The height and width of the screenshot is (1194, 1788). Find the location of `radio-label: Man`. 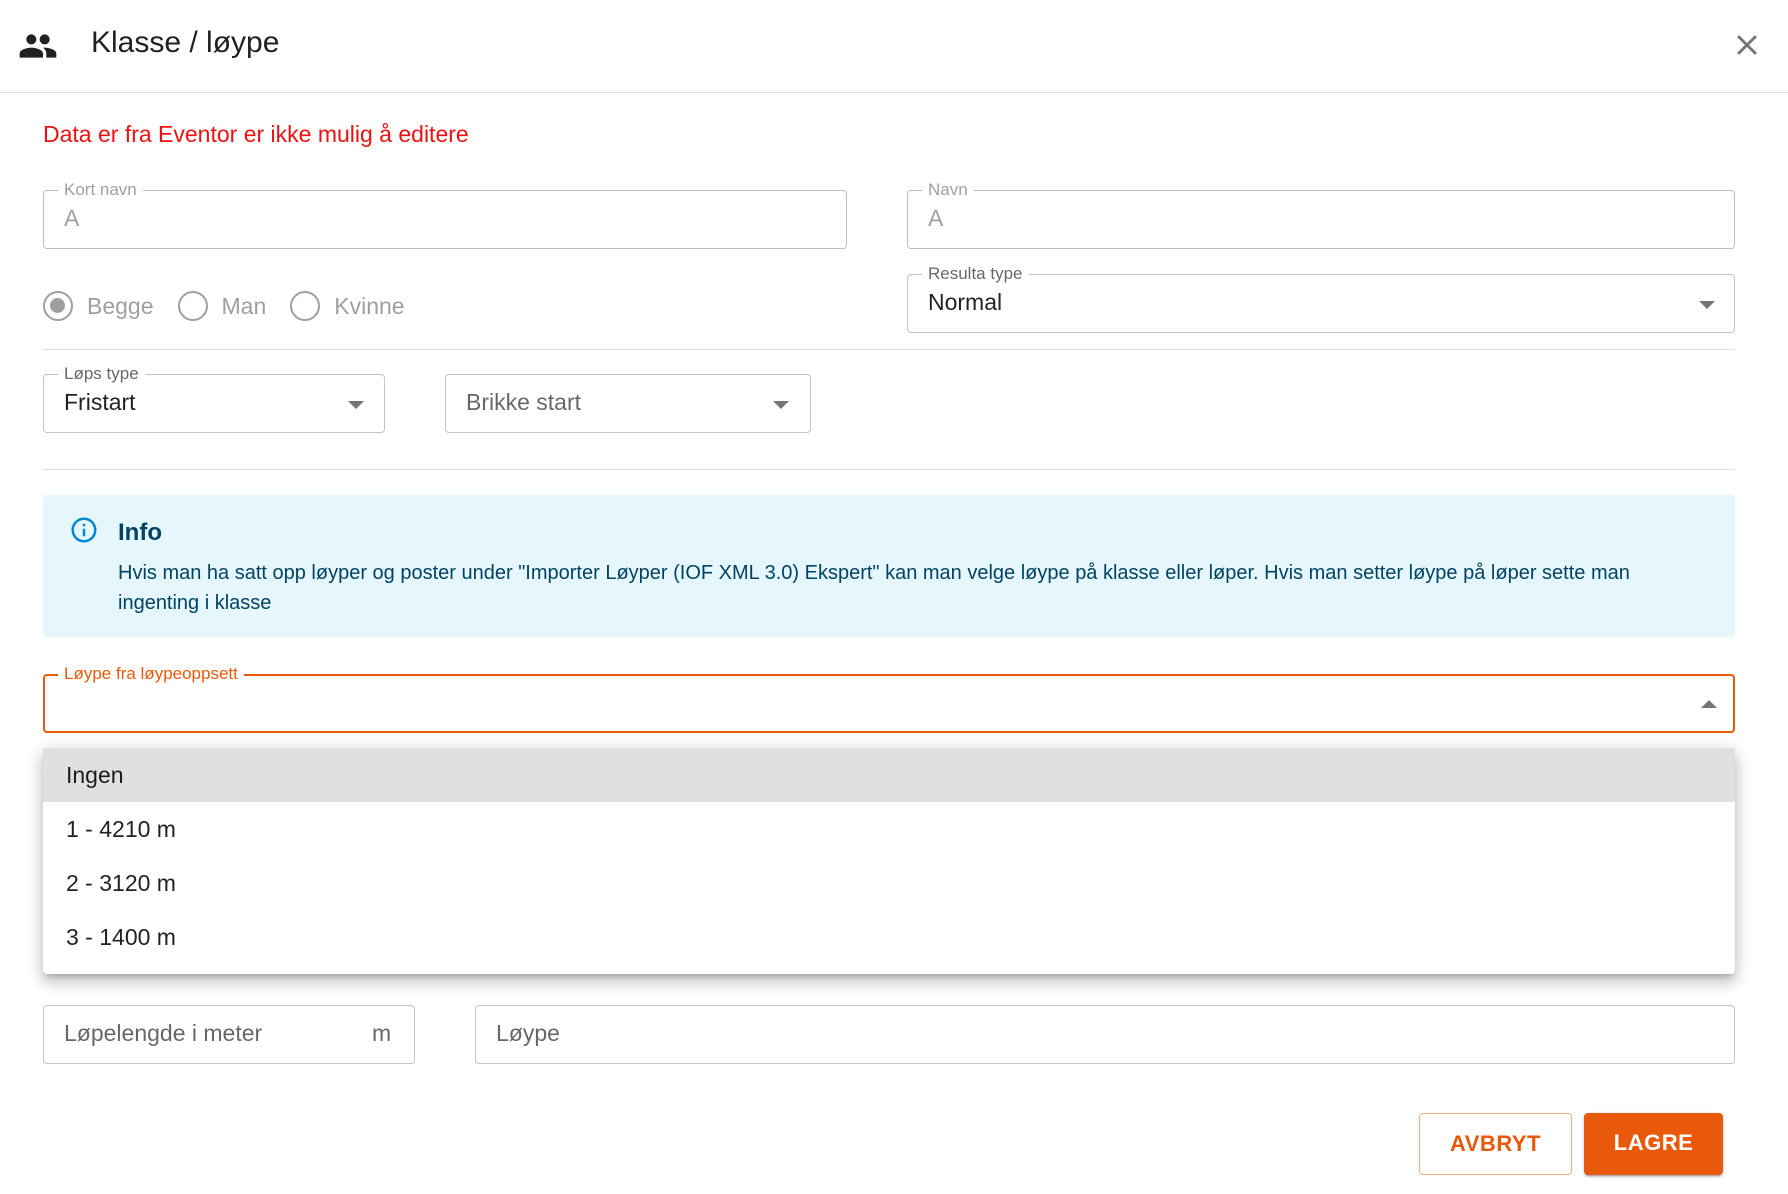

radio-label: Man is located at coordinates (244, 305).